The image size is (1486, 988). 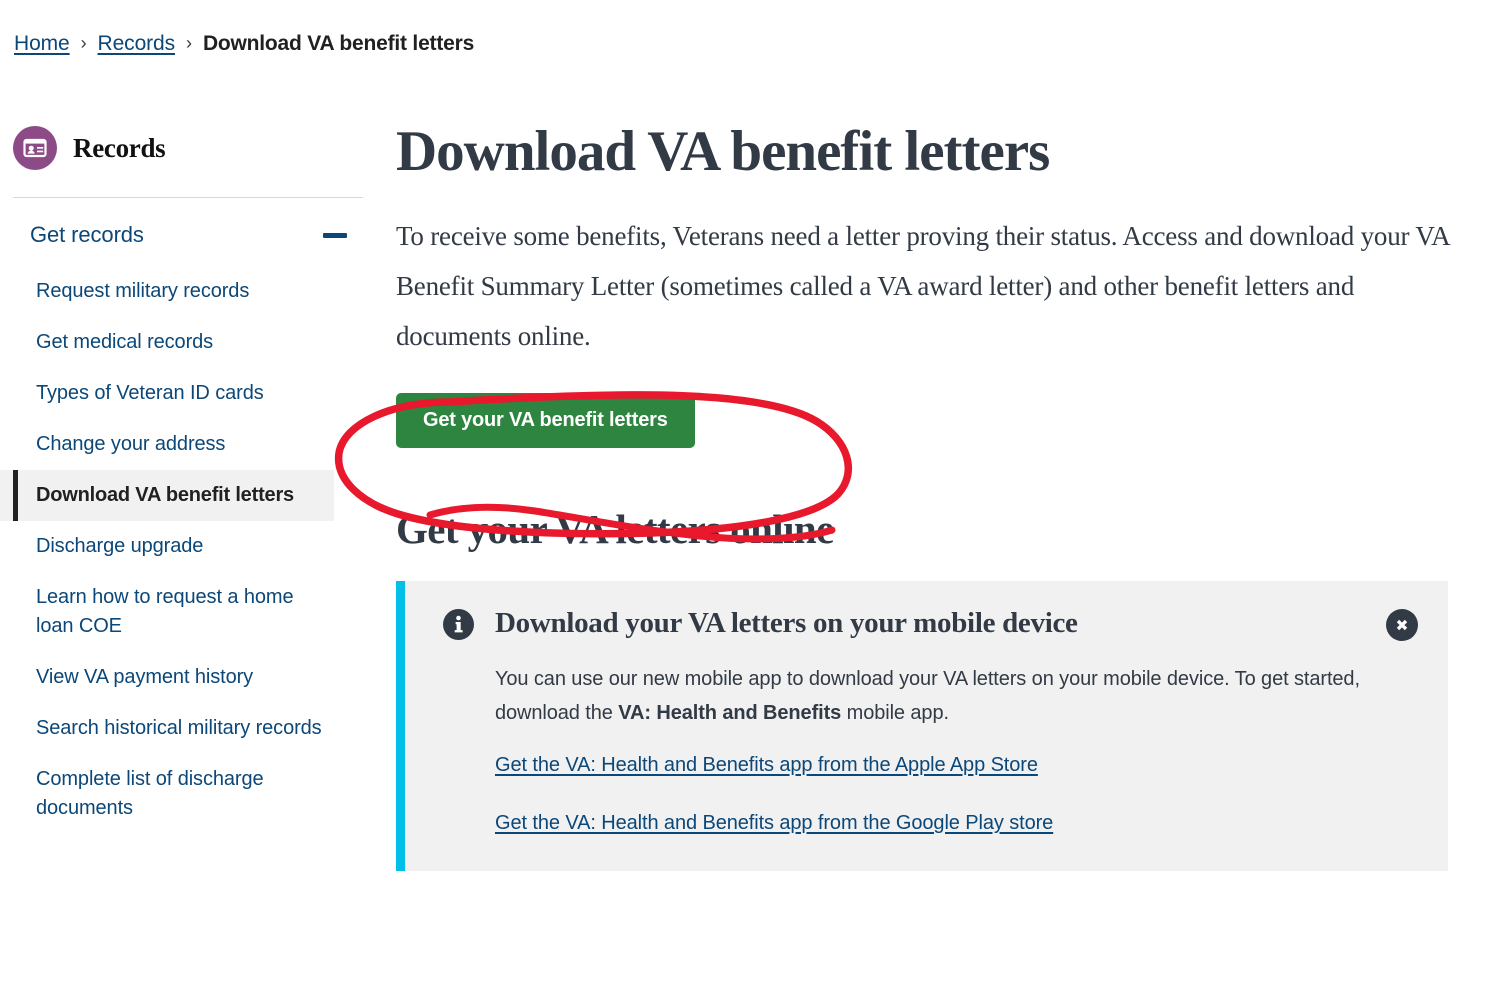 What do you see at coordinates (188, 197) in the screenshot?
I see `sidebar-divider` at bounding box center [188, 197].